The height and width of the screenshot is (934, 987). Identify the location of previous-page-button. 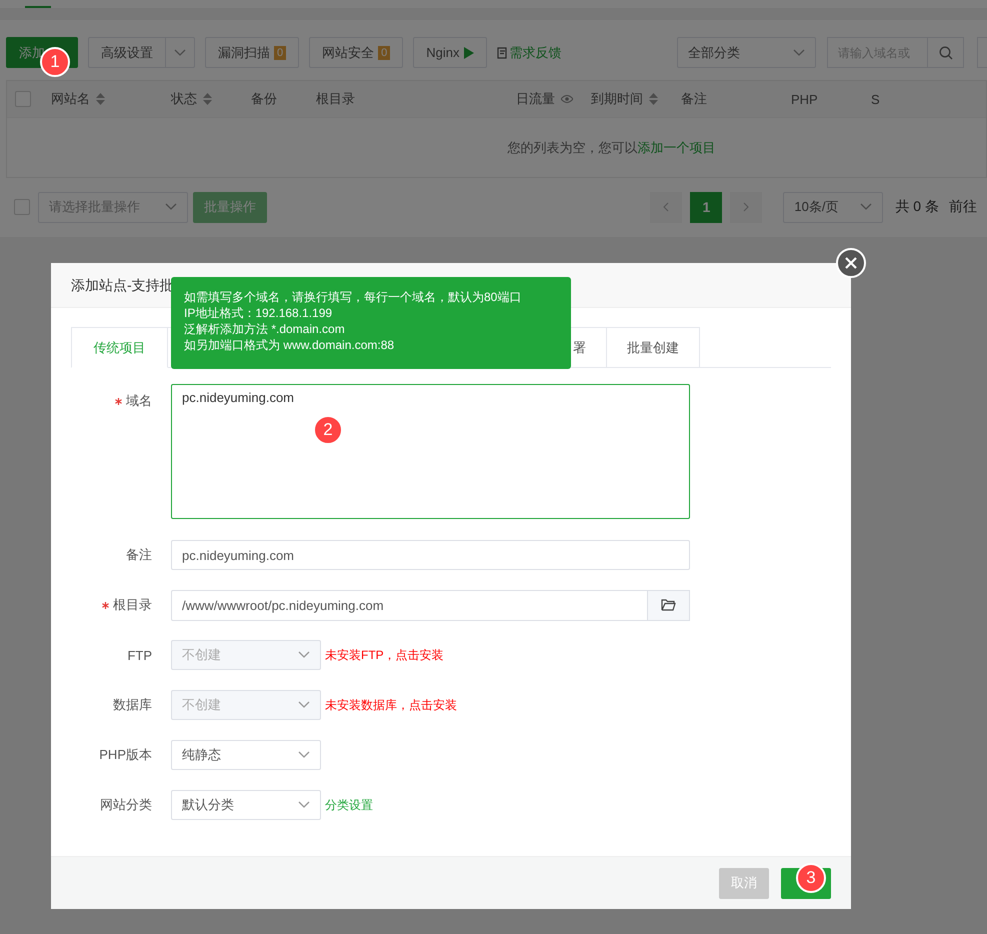
(666, 207).